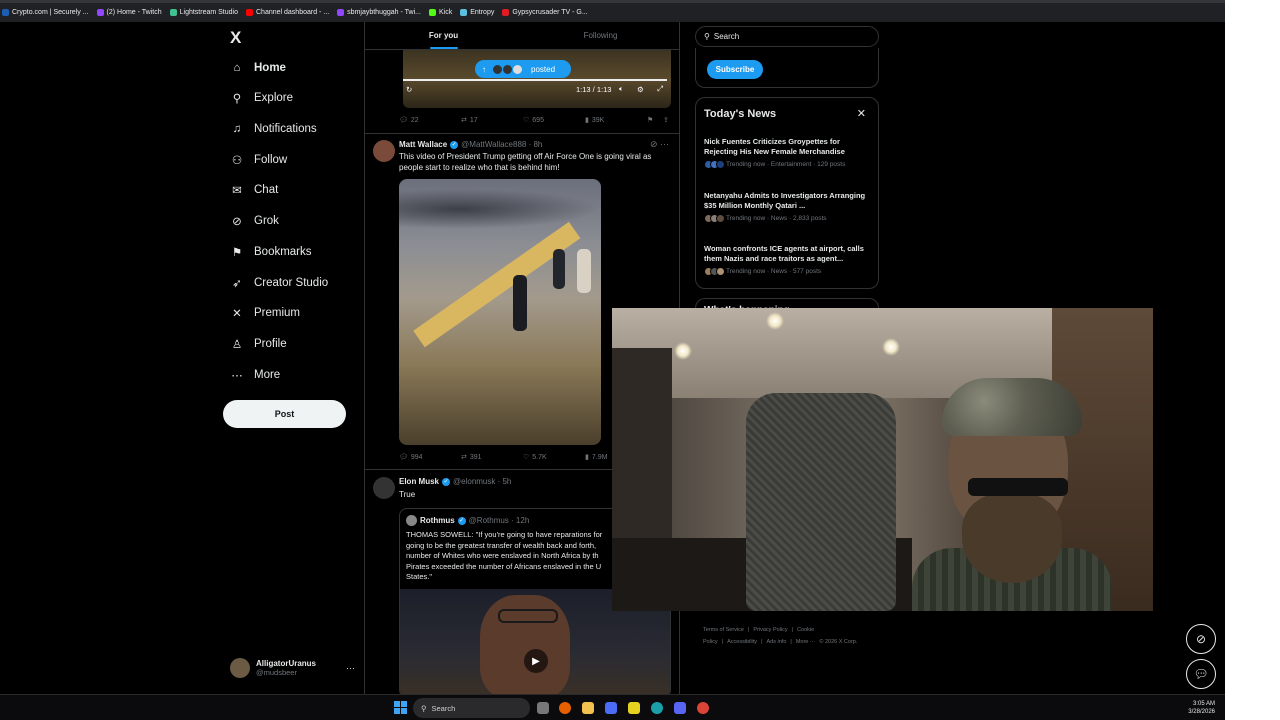  Describe the element at coordinates (787, 36) in the screenshot. I see `search-input: ⚲ Search` at that location.